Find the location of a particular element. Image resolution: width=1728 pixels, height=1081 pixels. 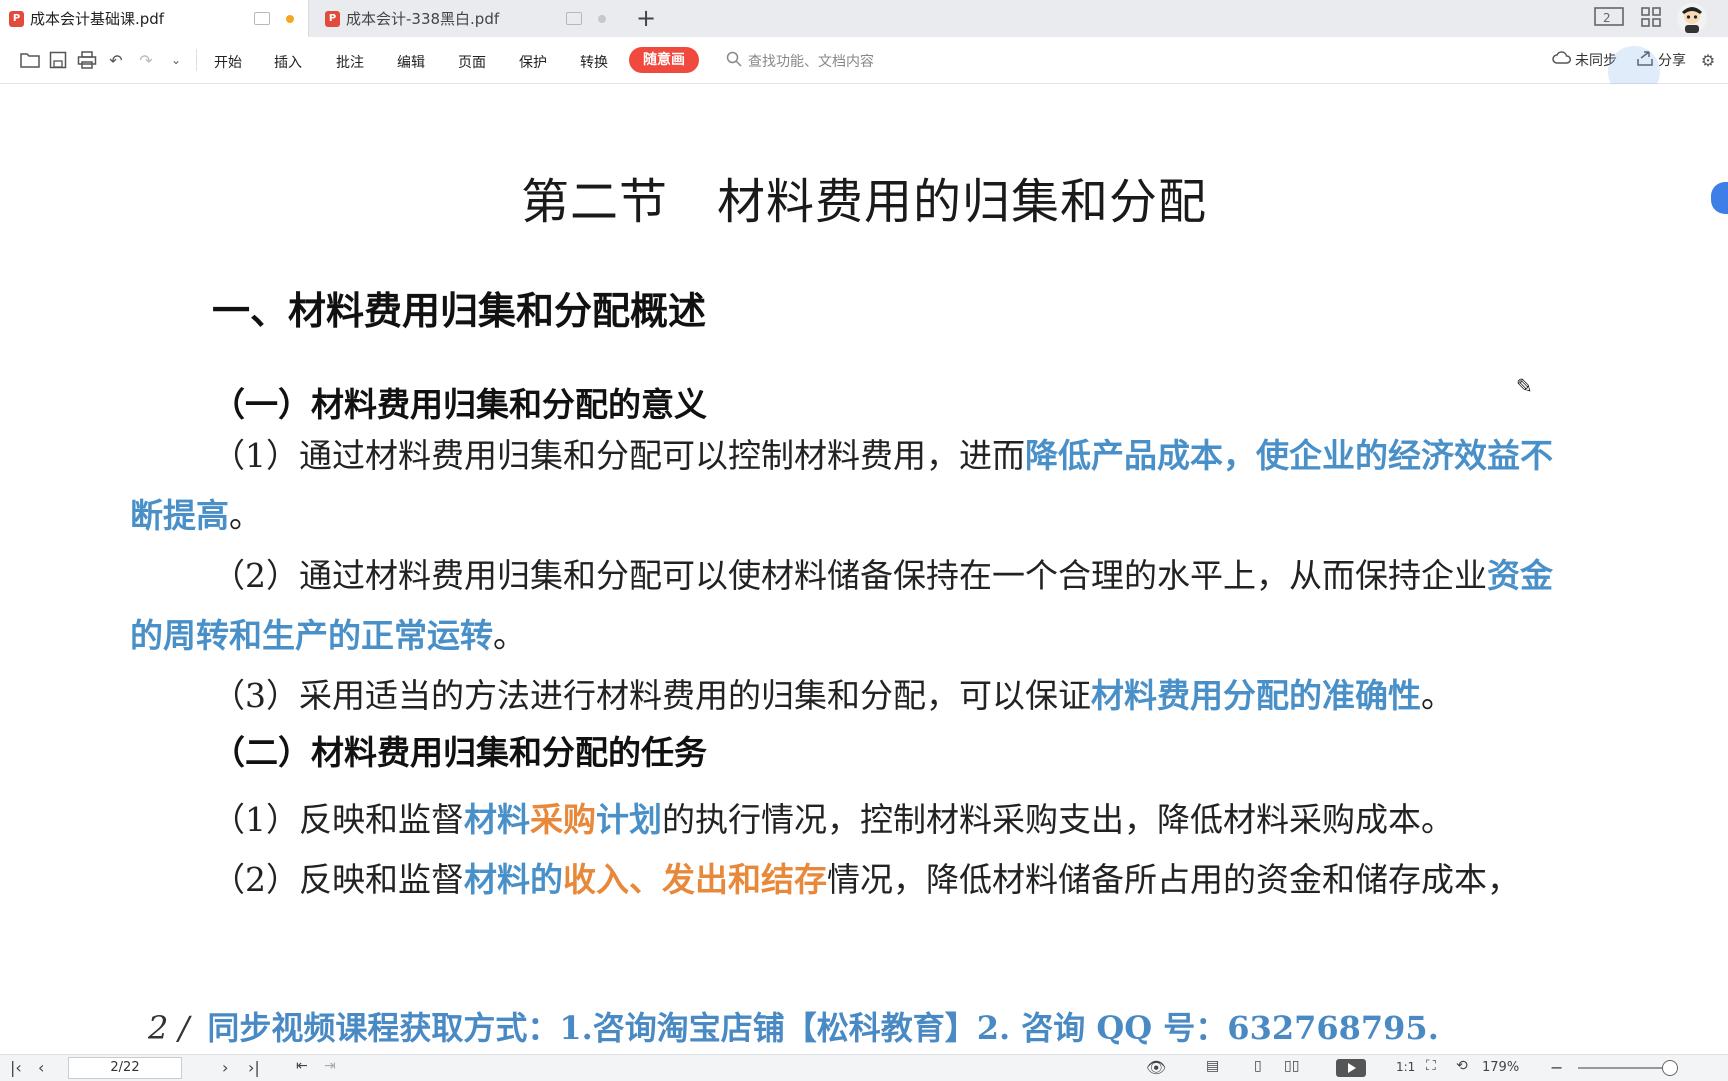

document-view-icon: ▯ is located at coordinates (1258, 1066).